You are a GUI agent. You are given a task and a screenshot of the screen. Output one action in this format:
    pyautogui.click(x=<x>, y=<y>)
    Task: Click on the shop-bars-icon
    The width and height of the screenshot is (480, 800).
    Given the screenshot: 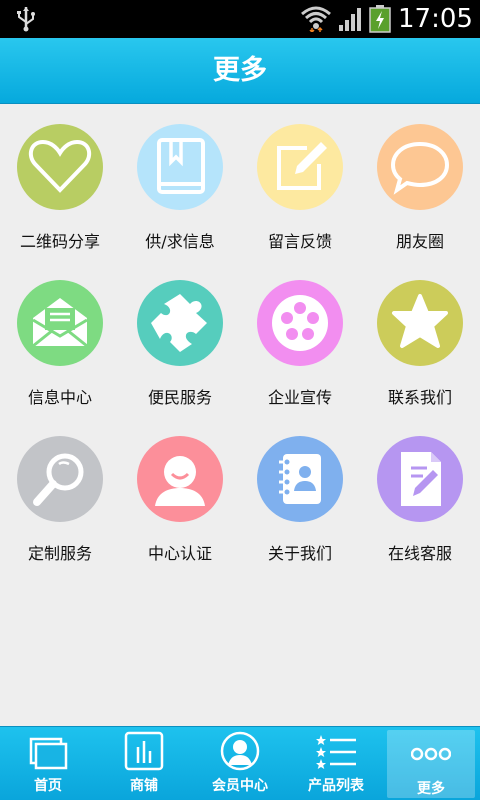 What is the action you would take?
    pyautogui.click(x=144, y=751)
    